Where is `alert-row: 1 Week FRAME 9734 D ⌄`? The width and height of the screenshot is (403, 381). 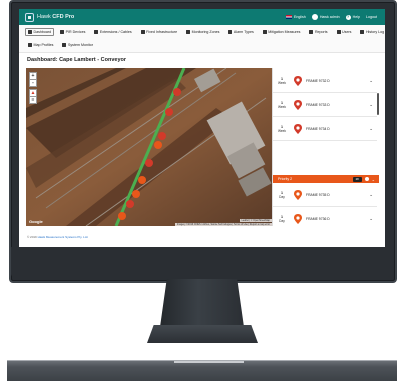 alert-row: 1 Week FRAME 9734 D ⌄ is located at coordinates (325, 129).